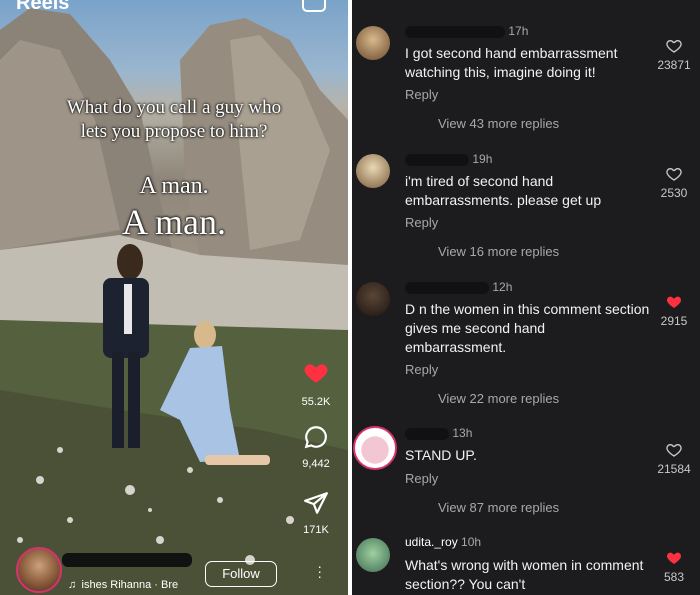 The height and width of the screenshot is (595, 700). I want to click on comment-like-count: 23871, so click(674, 65).